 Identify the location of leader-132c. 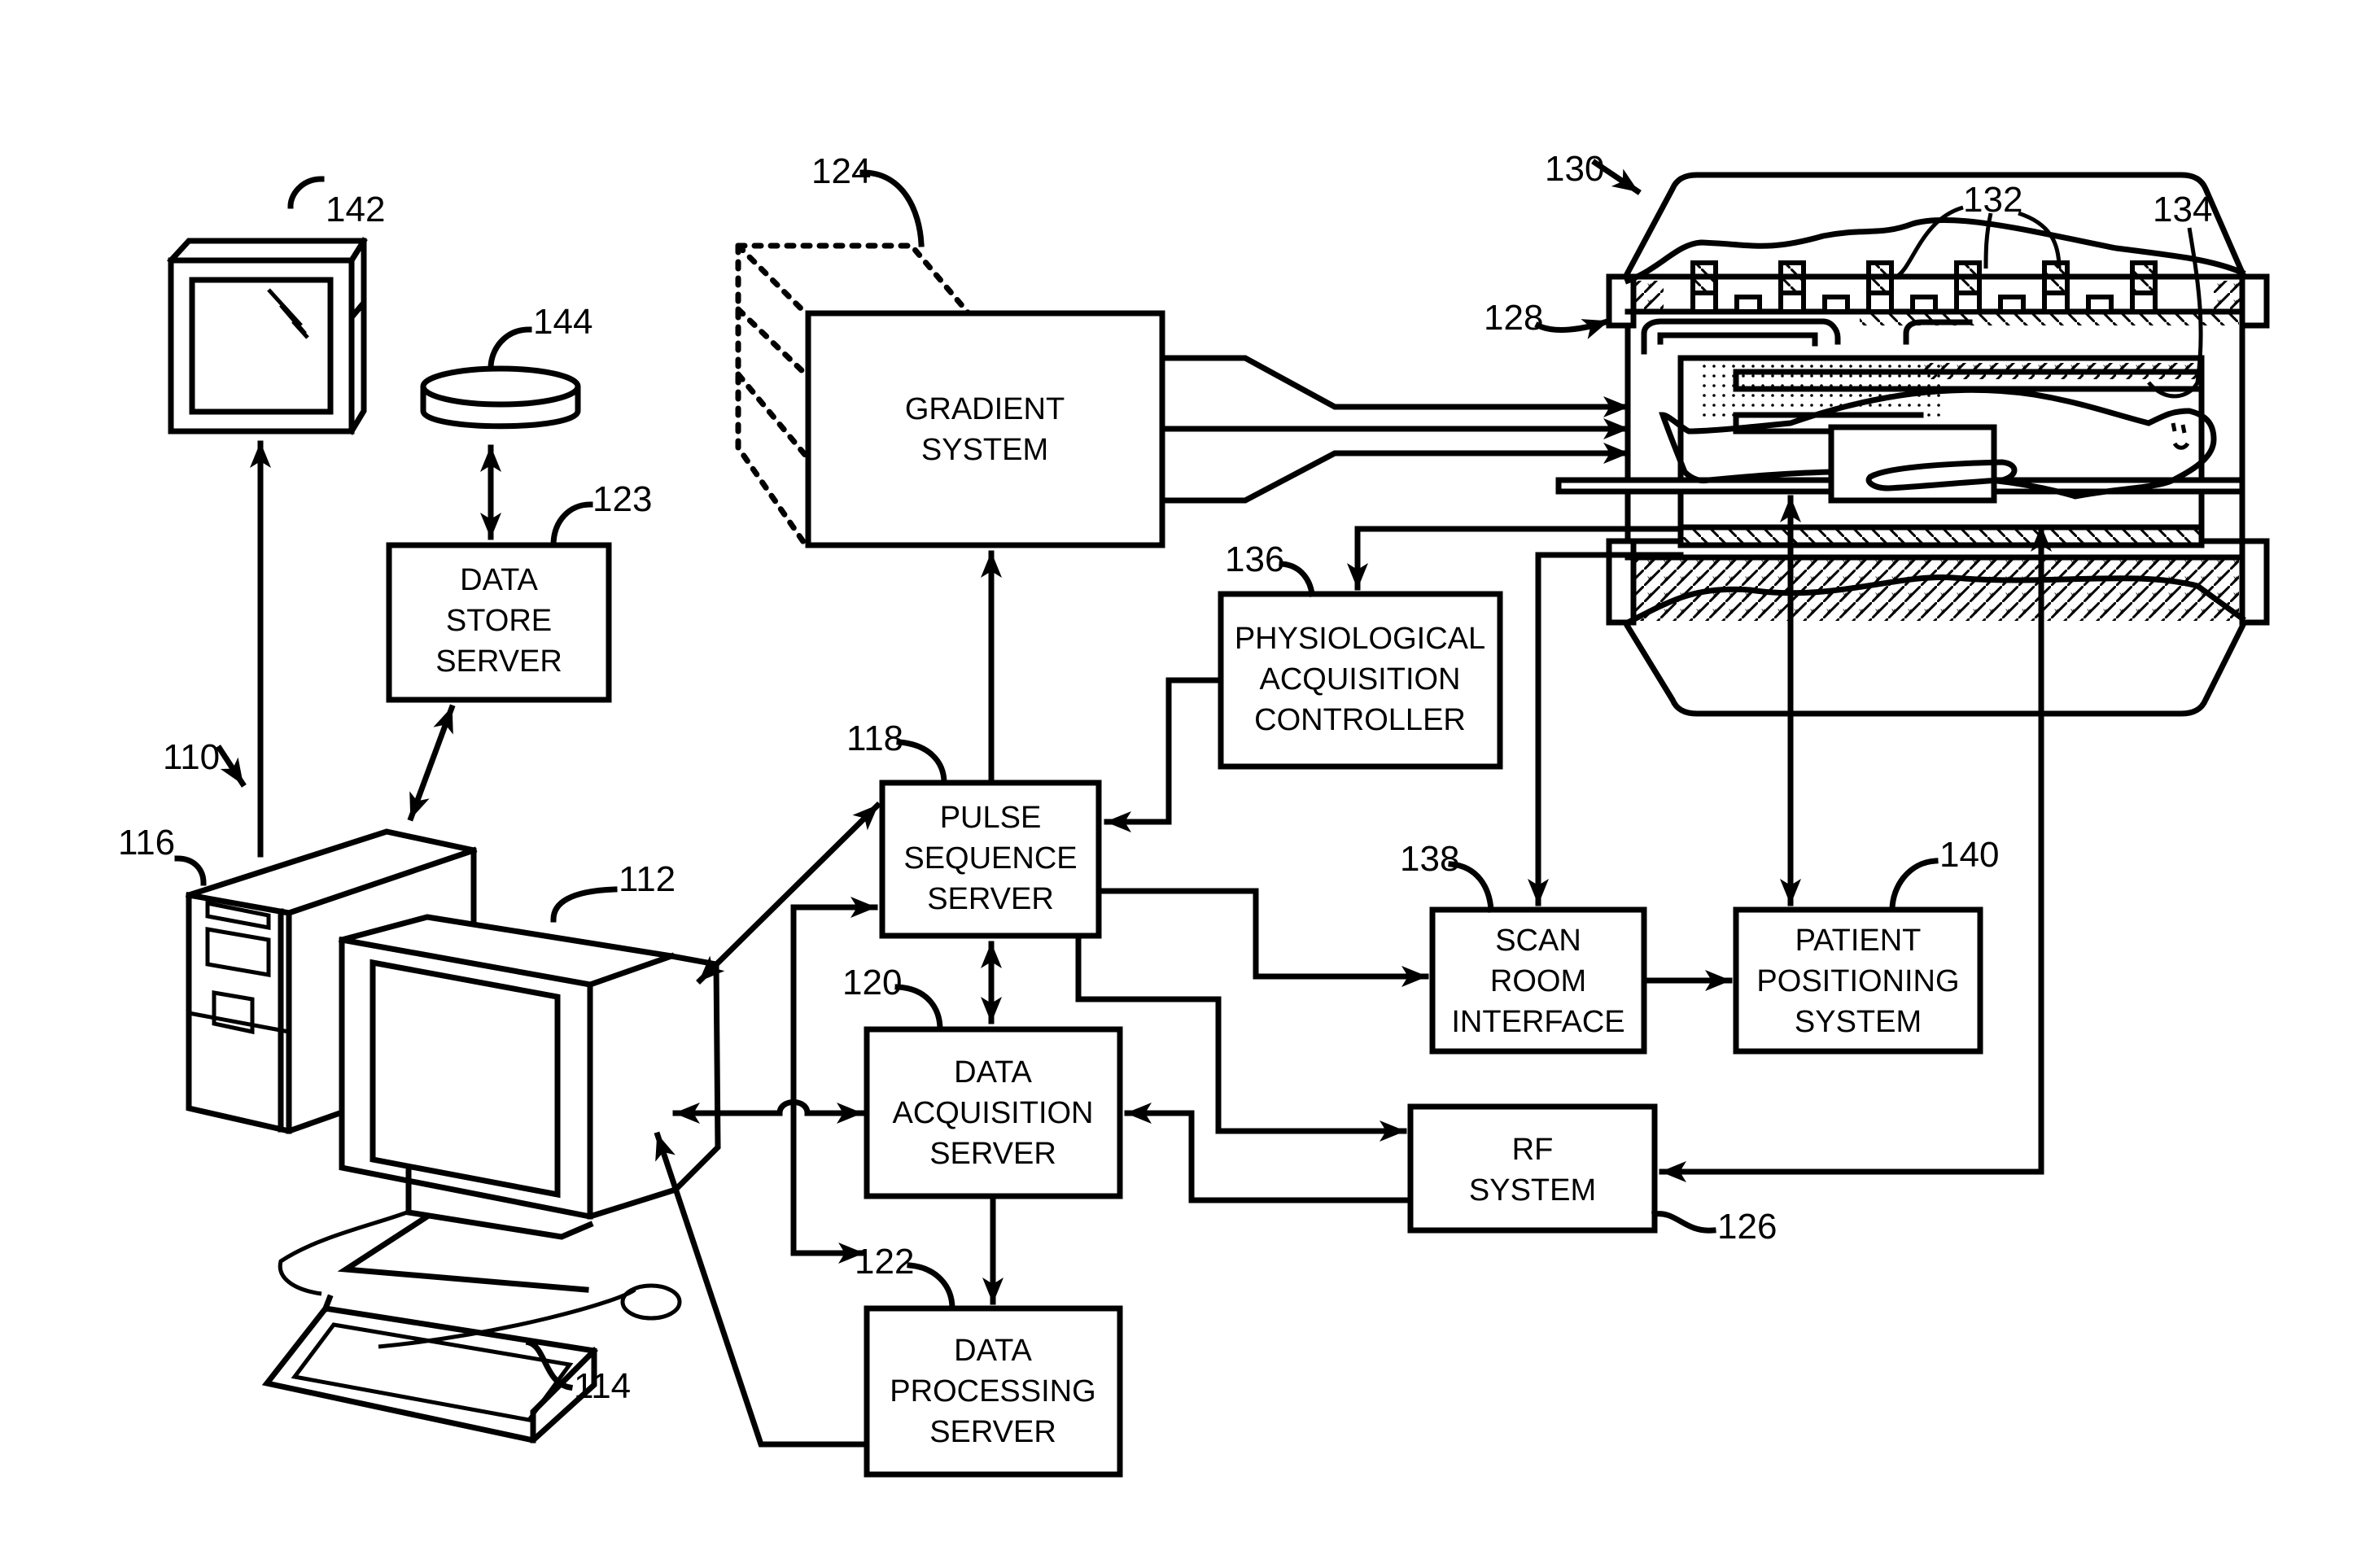
(2040, 240).